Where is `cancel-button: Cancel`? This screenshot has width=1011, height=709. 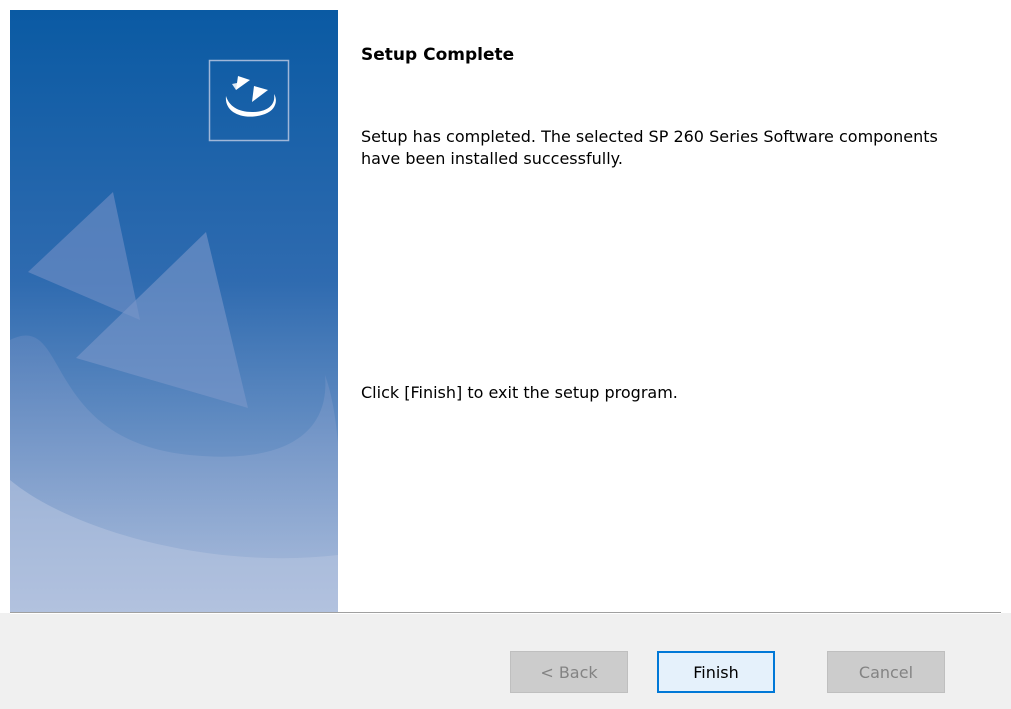
cancel-button: Cancel is located at coordinates (886, 672).